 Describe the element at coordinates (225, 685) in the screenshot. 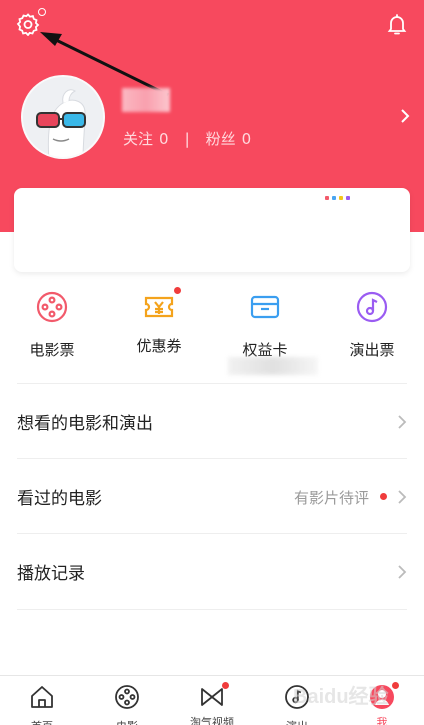

I see `video-badge-dot` at that location.